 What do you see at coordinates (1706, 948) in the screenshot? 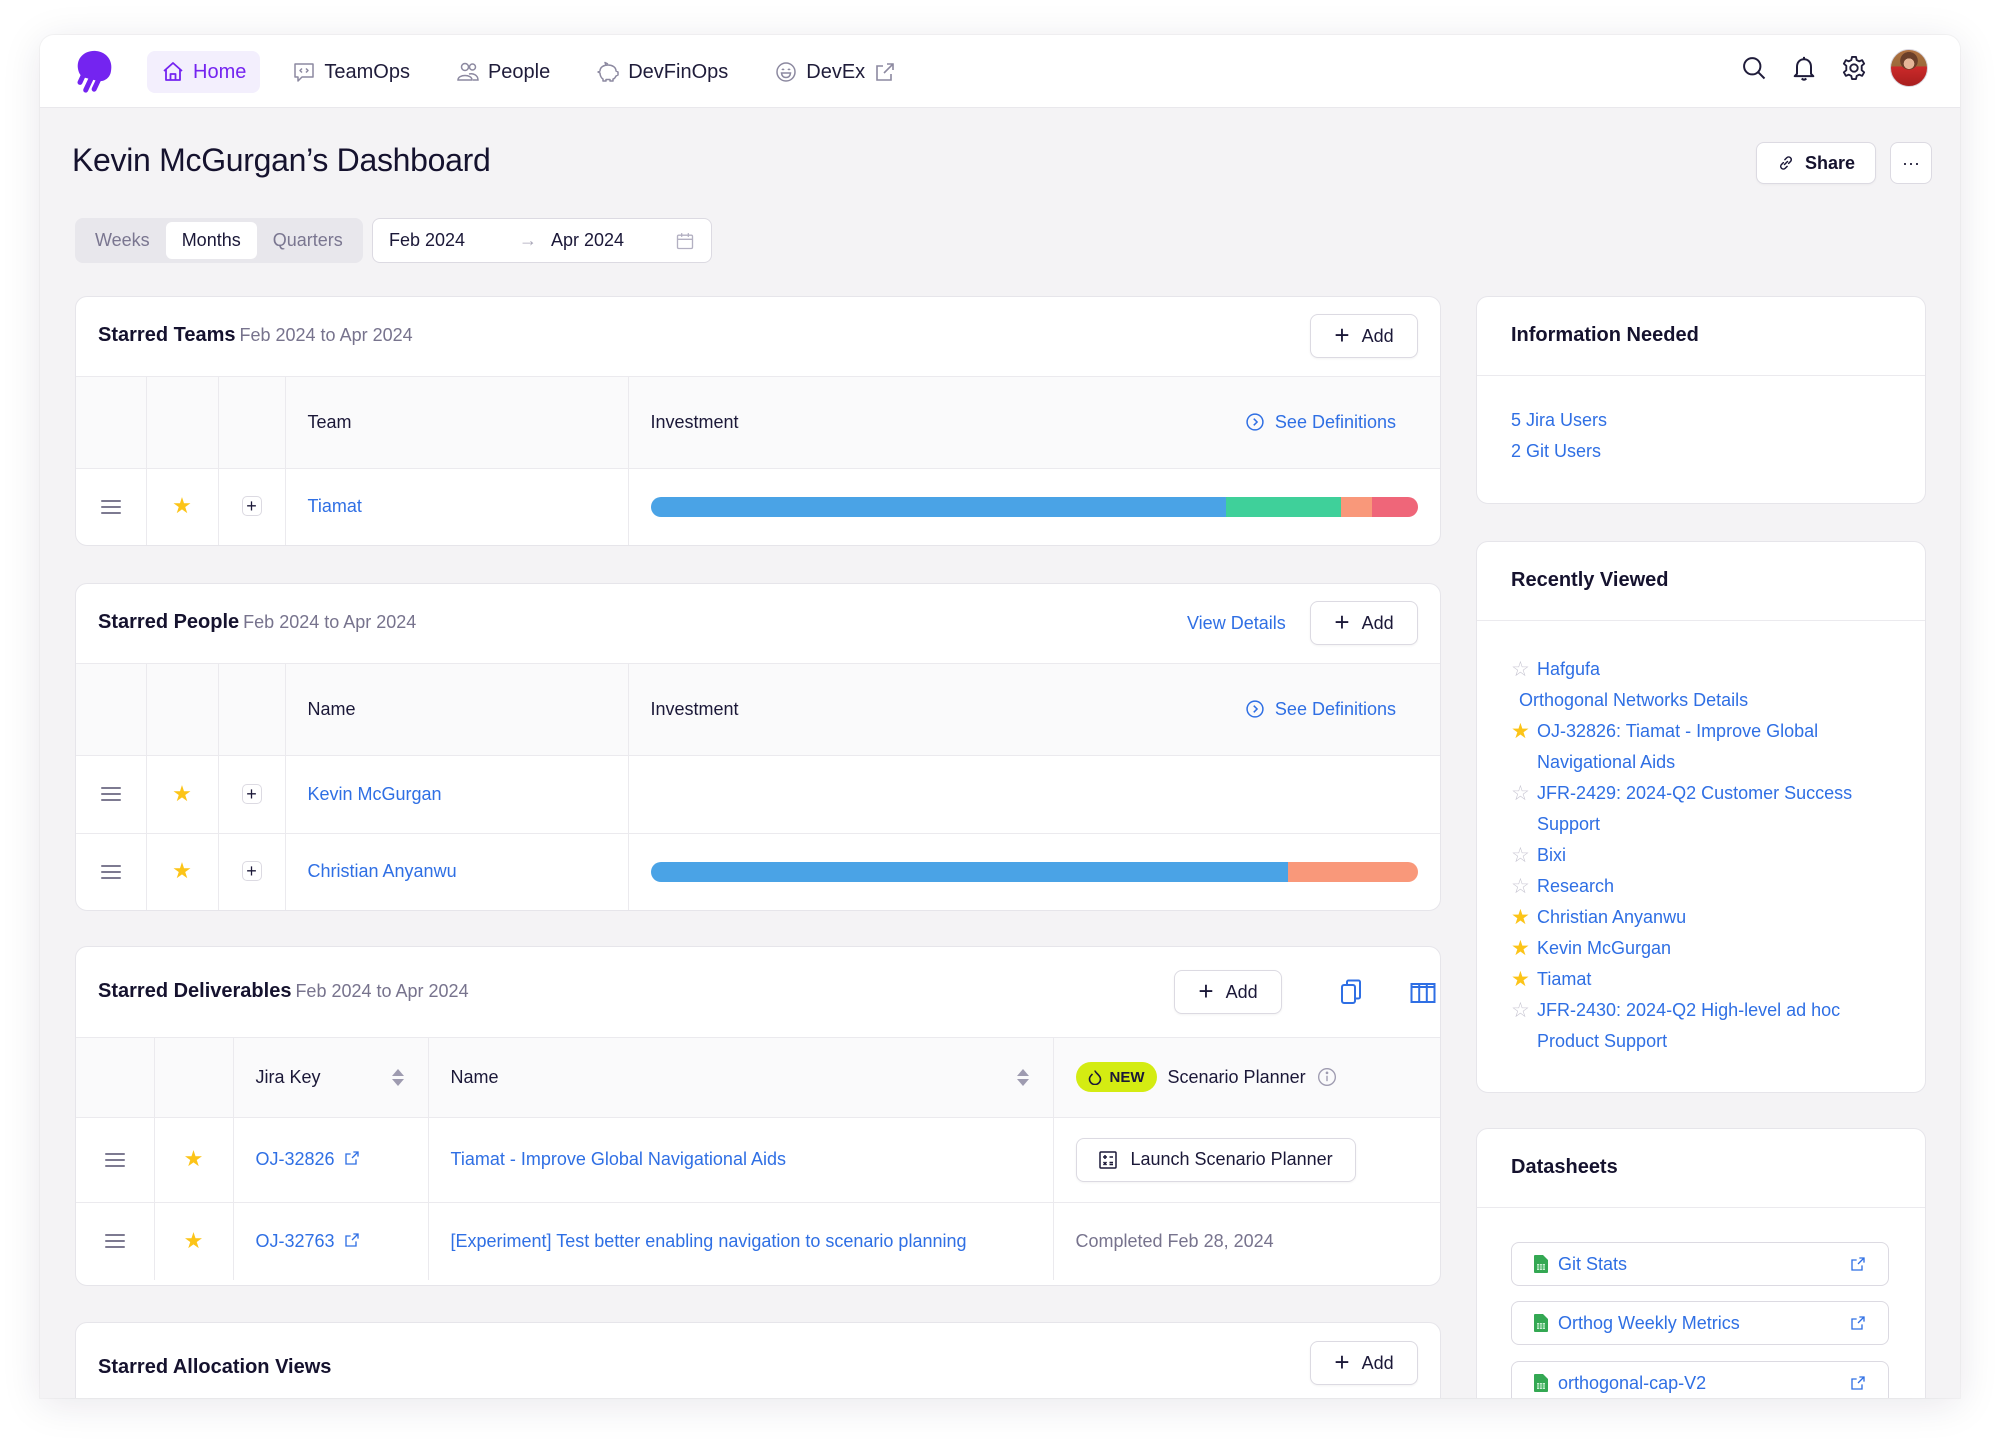
I see `list-item: ★ Kevin McGurgan` at bounding box center [1706, 948].